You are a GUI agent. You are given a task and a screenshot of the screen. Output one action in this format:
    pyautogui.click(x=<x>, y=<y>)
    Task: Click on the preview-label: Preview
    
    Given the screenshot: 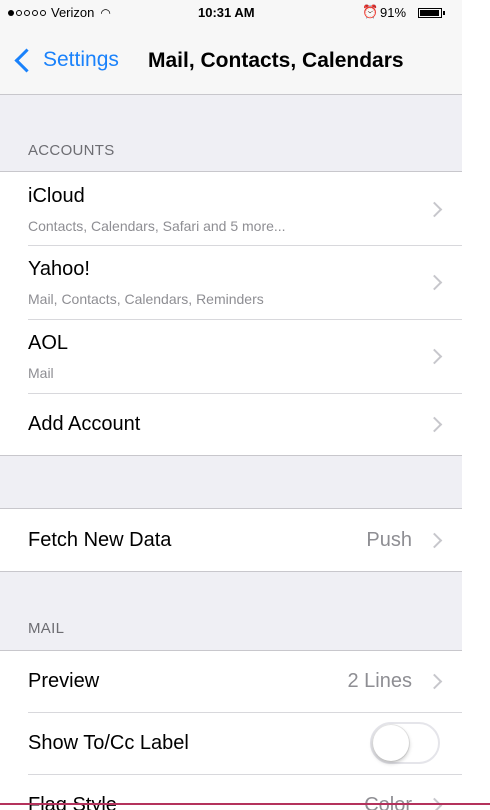 What is the action you would take?
    pyautogui.click(x=64, y=681)
    